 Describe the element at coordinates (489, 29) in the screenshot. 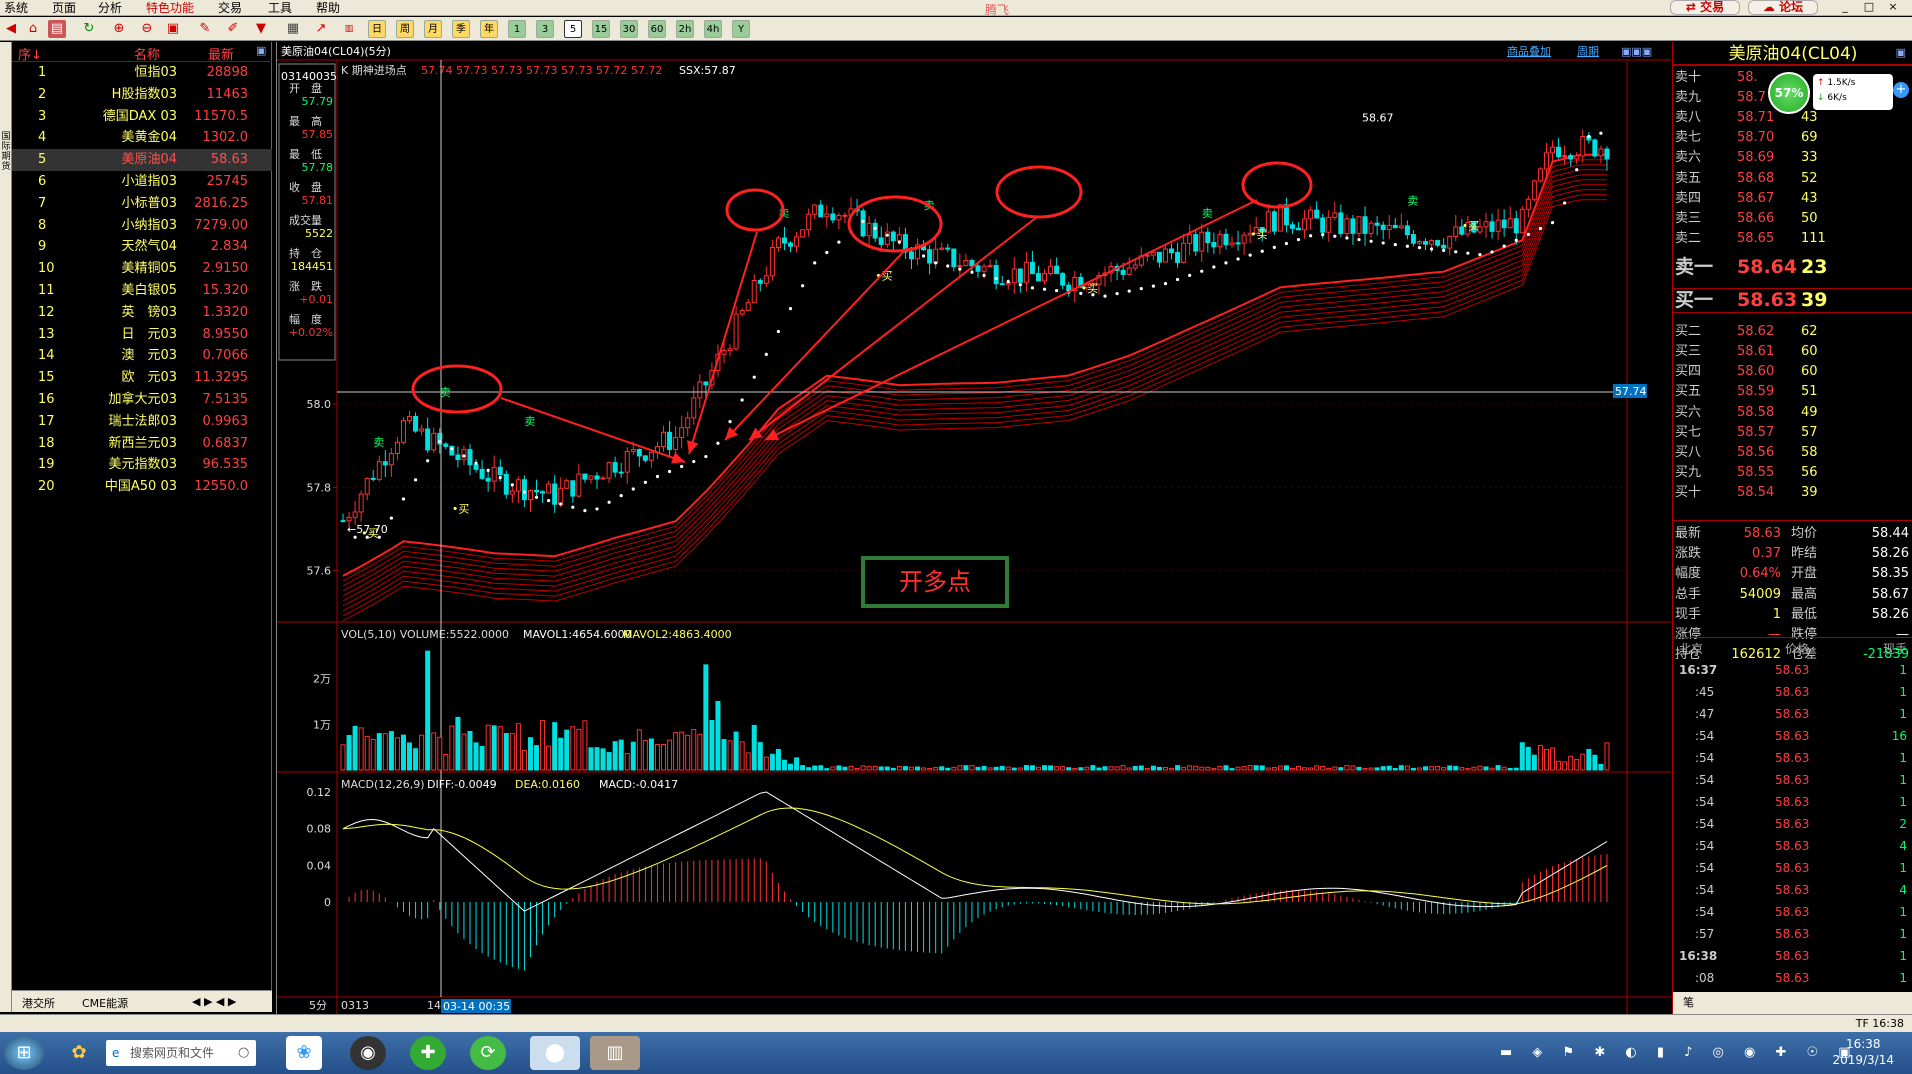

I see `period-year: 年` at that location.